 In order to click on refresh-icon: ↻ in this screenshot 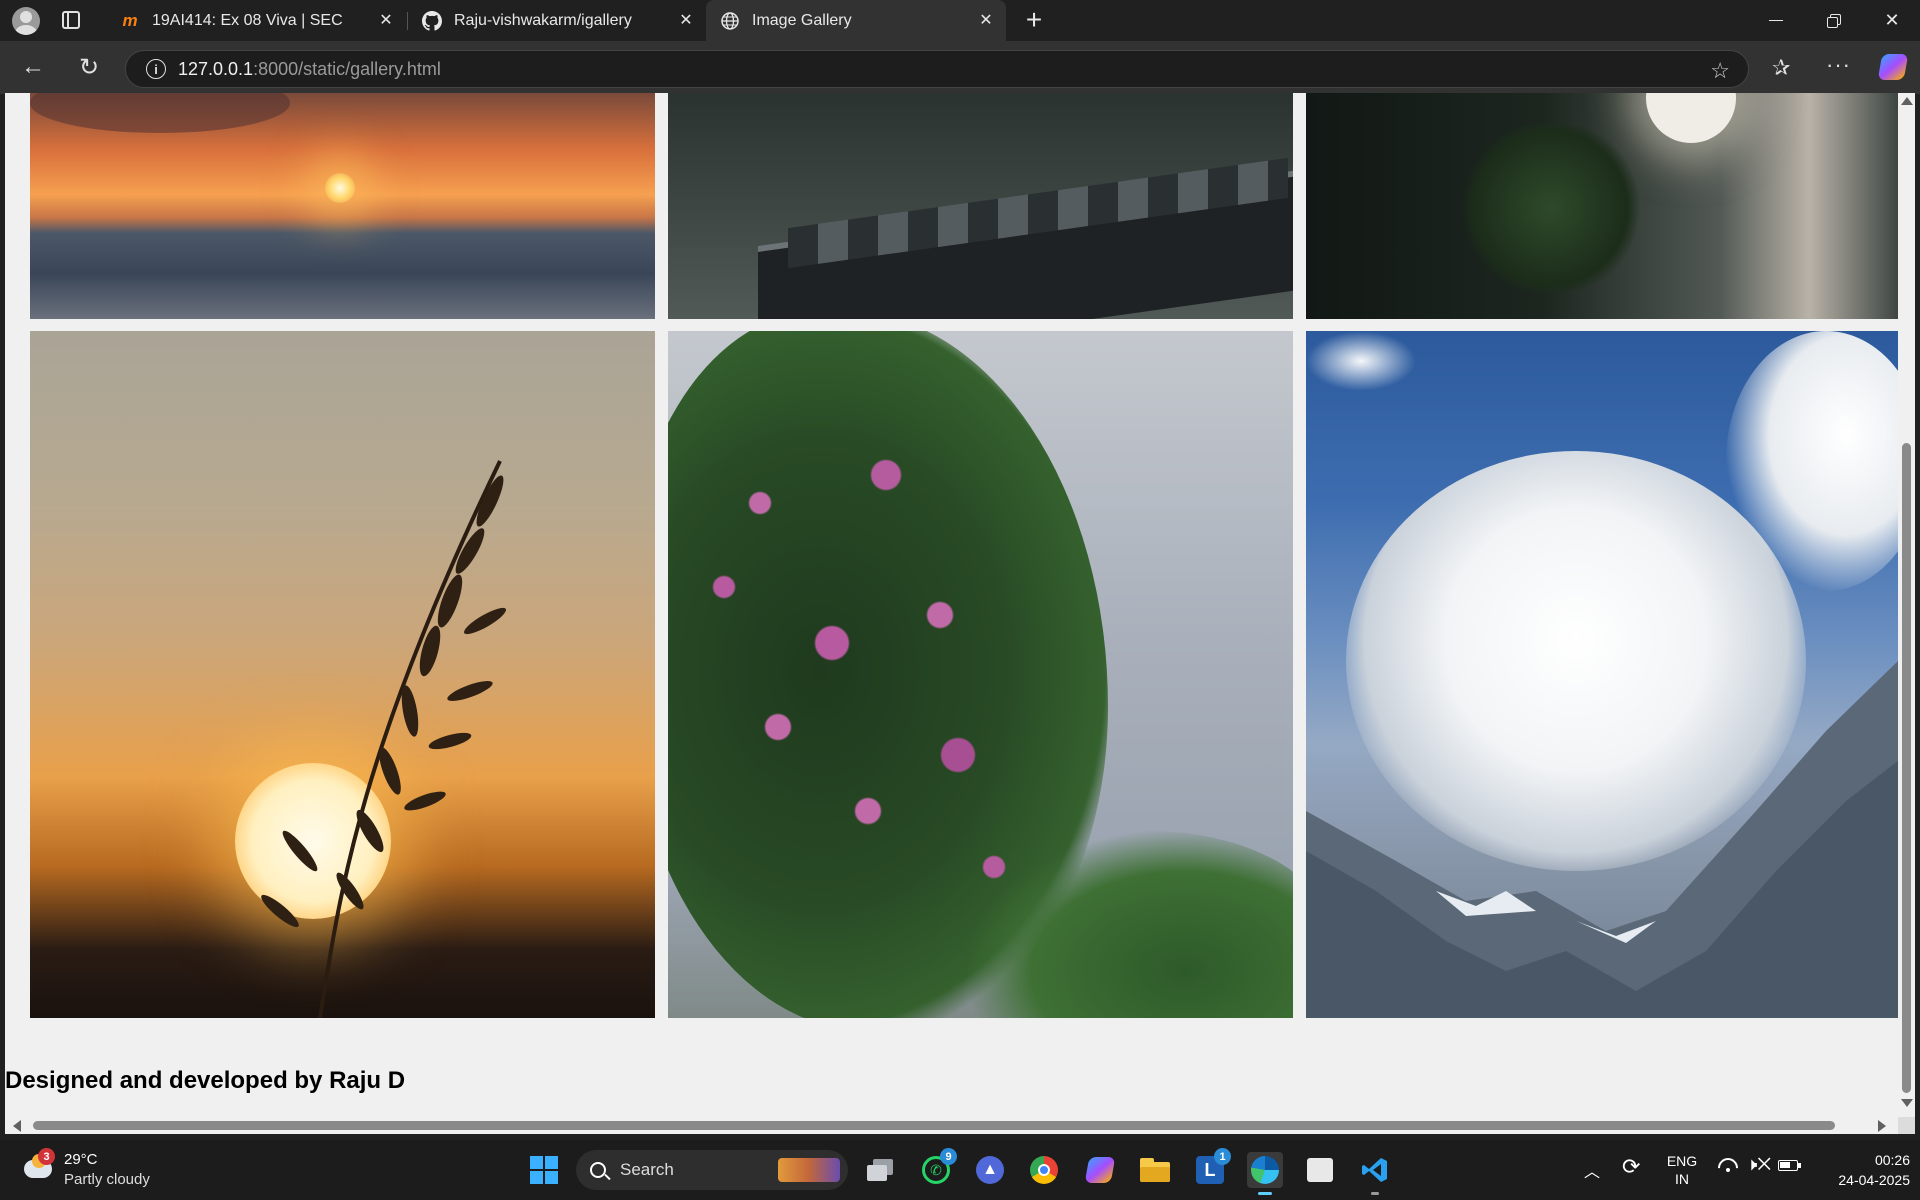, I will do `click(89, 67)`.